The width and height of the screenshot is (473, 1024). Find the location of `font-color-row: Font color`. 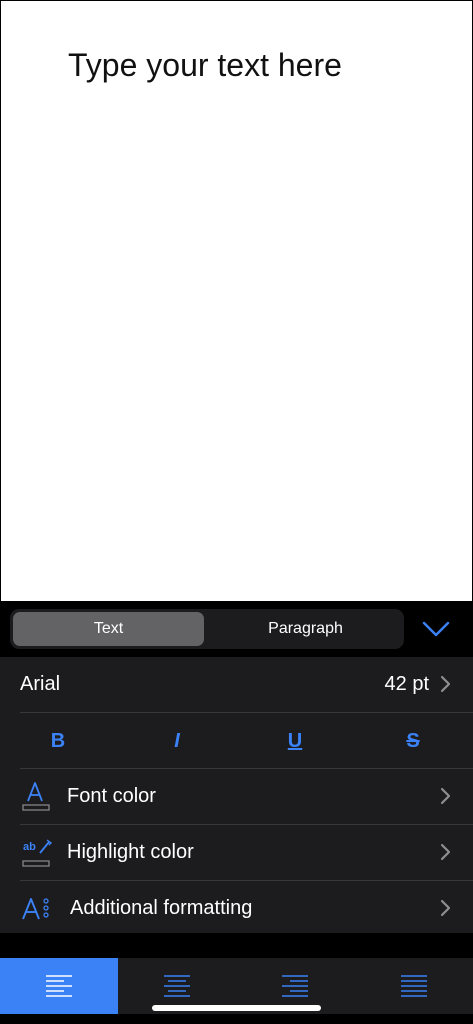

font-color-row: Font color is located at coordinates (236, 796).